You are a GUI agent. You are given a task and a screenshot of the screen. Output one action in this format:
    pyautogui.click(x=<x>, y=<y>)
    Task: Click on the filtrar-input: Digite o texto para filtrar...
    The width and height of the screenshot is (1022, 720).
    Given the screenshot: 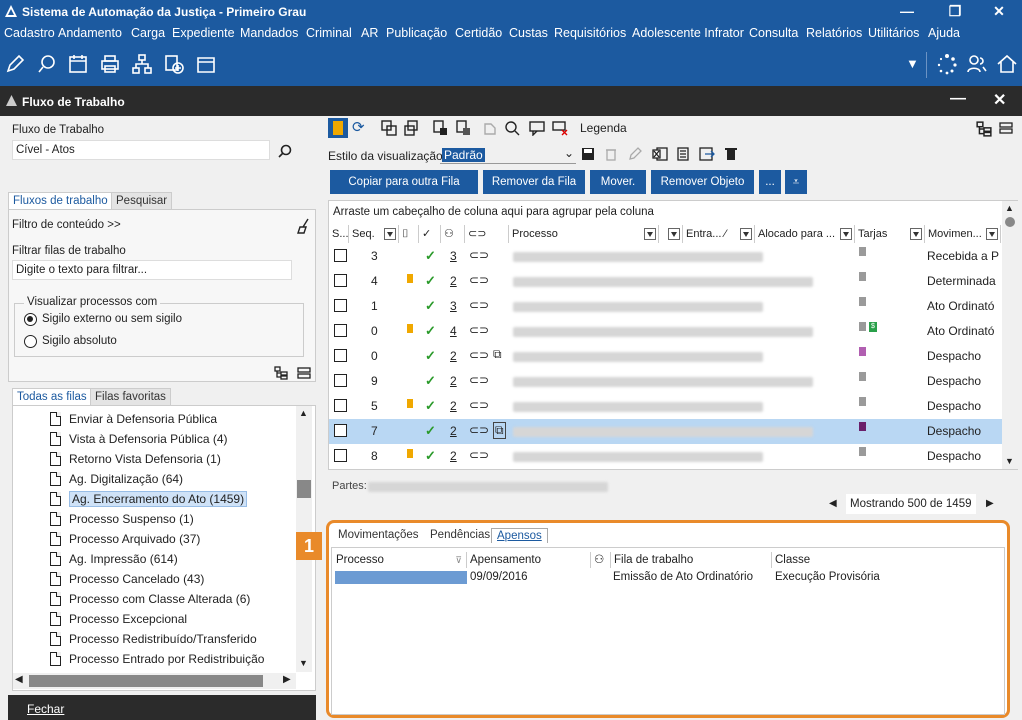 What is the action you would take?
    pyautogui.click(x=152, y=270)
    